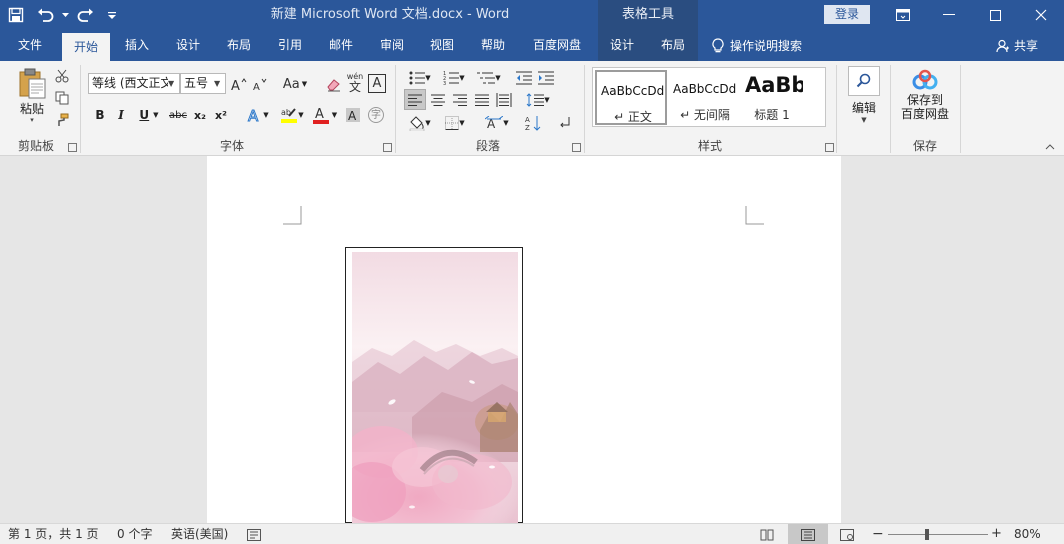 Image resolution: width=1064 pixels, height=544 pixels. What do you see at coordinates (1050, 147) in the screenshot?
I see `collapse-ribbon-icon` at bounding box center [1050, 147].